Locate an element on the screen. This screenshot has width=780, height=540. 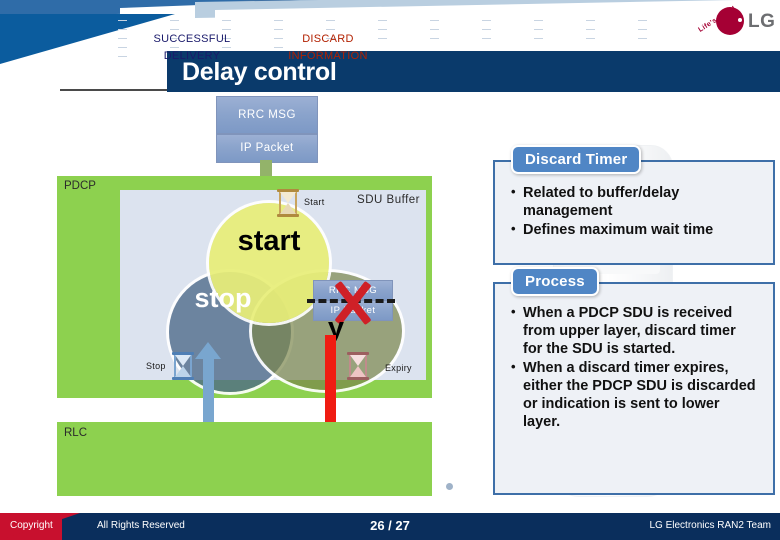
successful-delivery-label: SUCCESSFUL DELIVERY is located at coordinates (192, 48).